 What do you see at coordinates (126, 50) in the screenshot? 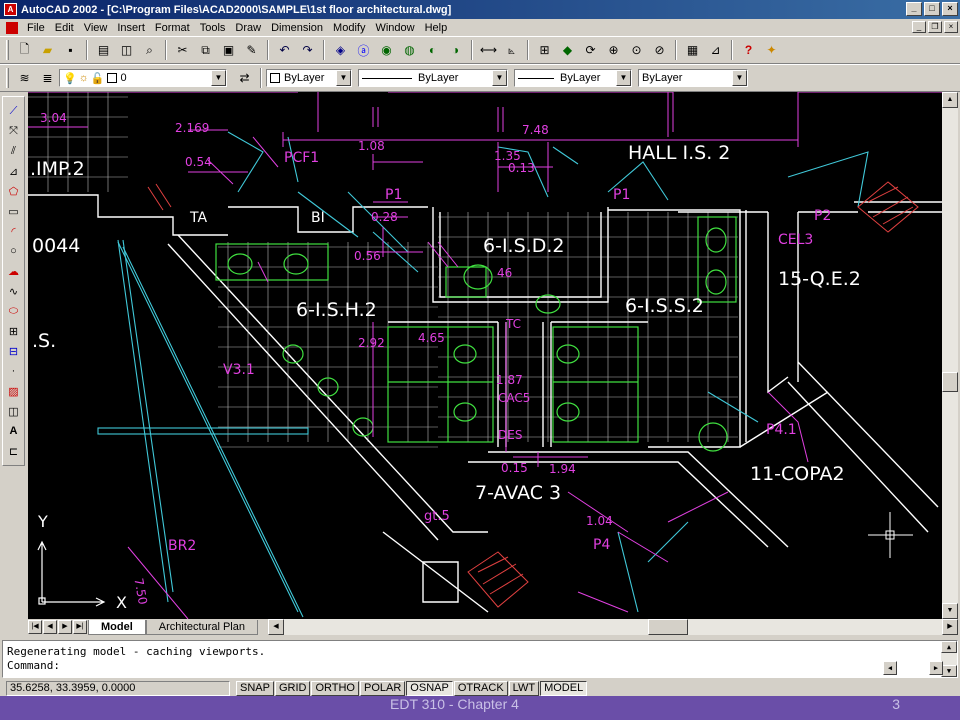
I see `print-preview-icon: ◫` at bounding box center [126, 50].